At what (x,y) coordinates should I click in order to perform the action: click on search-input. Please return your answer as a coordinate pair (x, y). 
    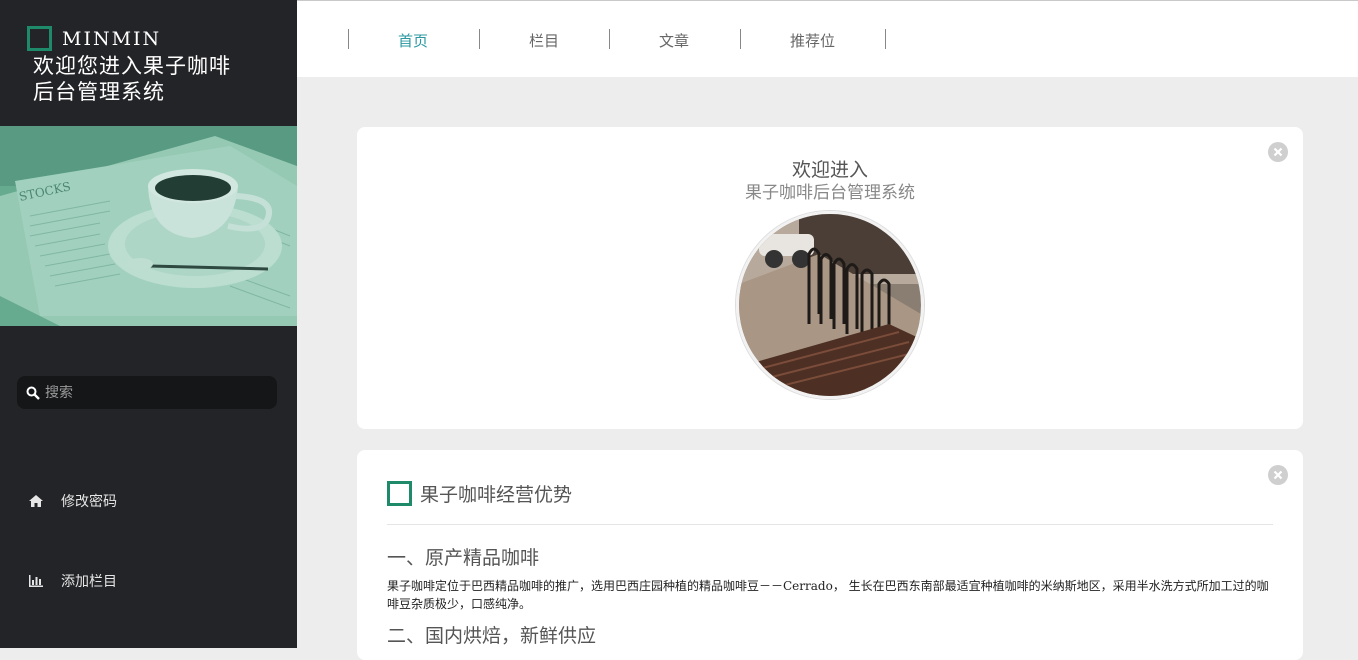
    Looking at the image, I should click on (155, 392).